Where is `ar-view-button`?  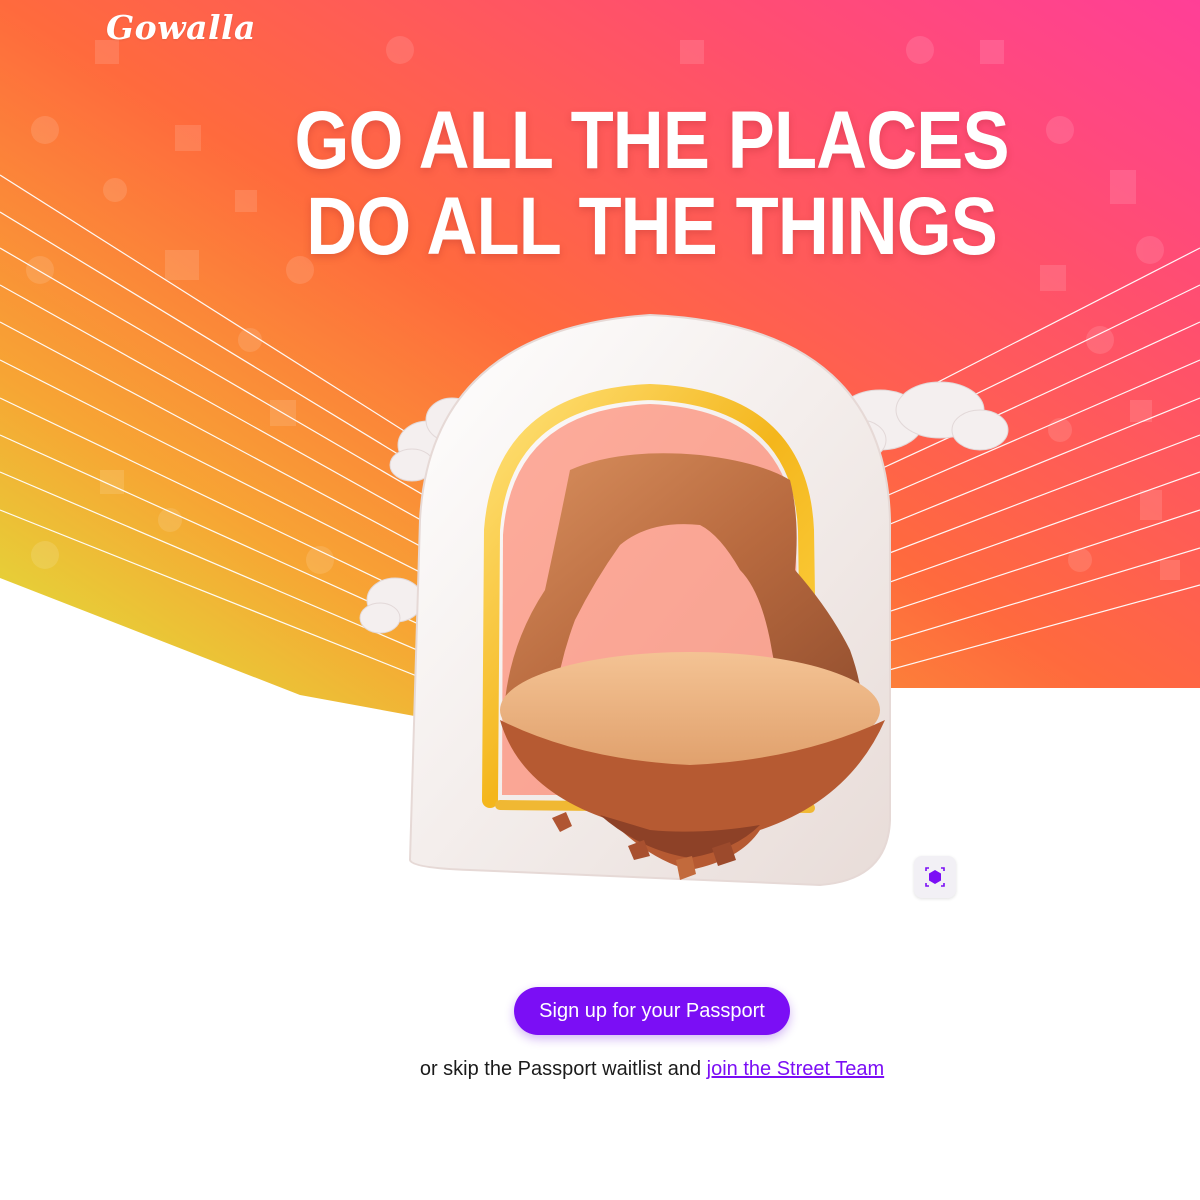 ar-view-button is located at coordinates (935, 877).